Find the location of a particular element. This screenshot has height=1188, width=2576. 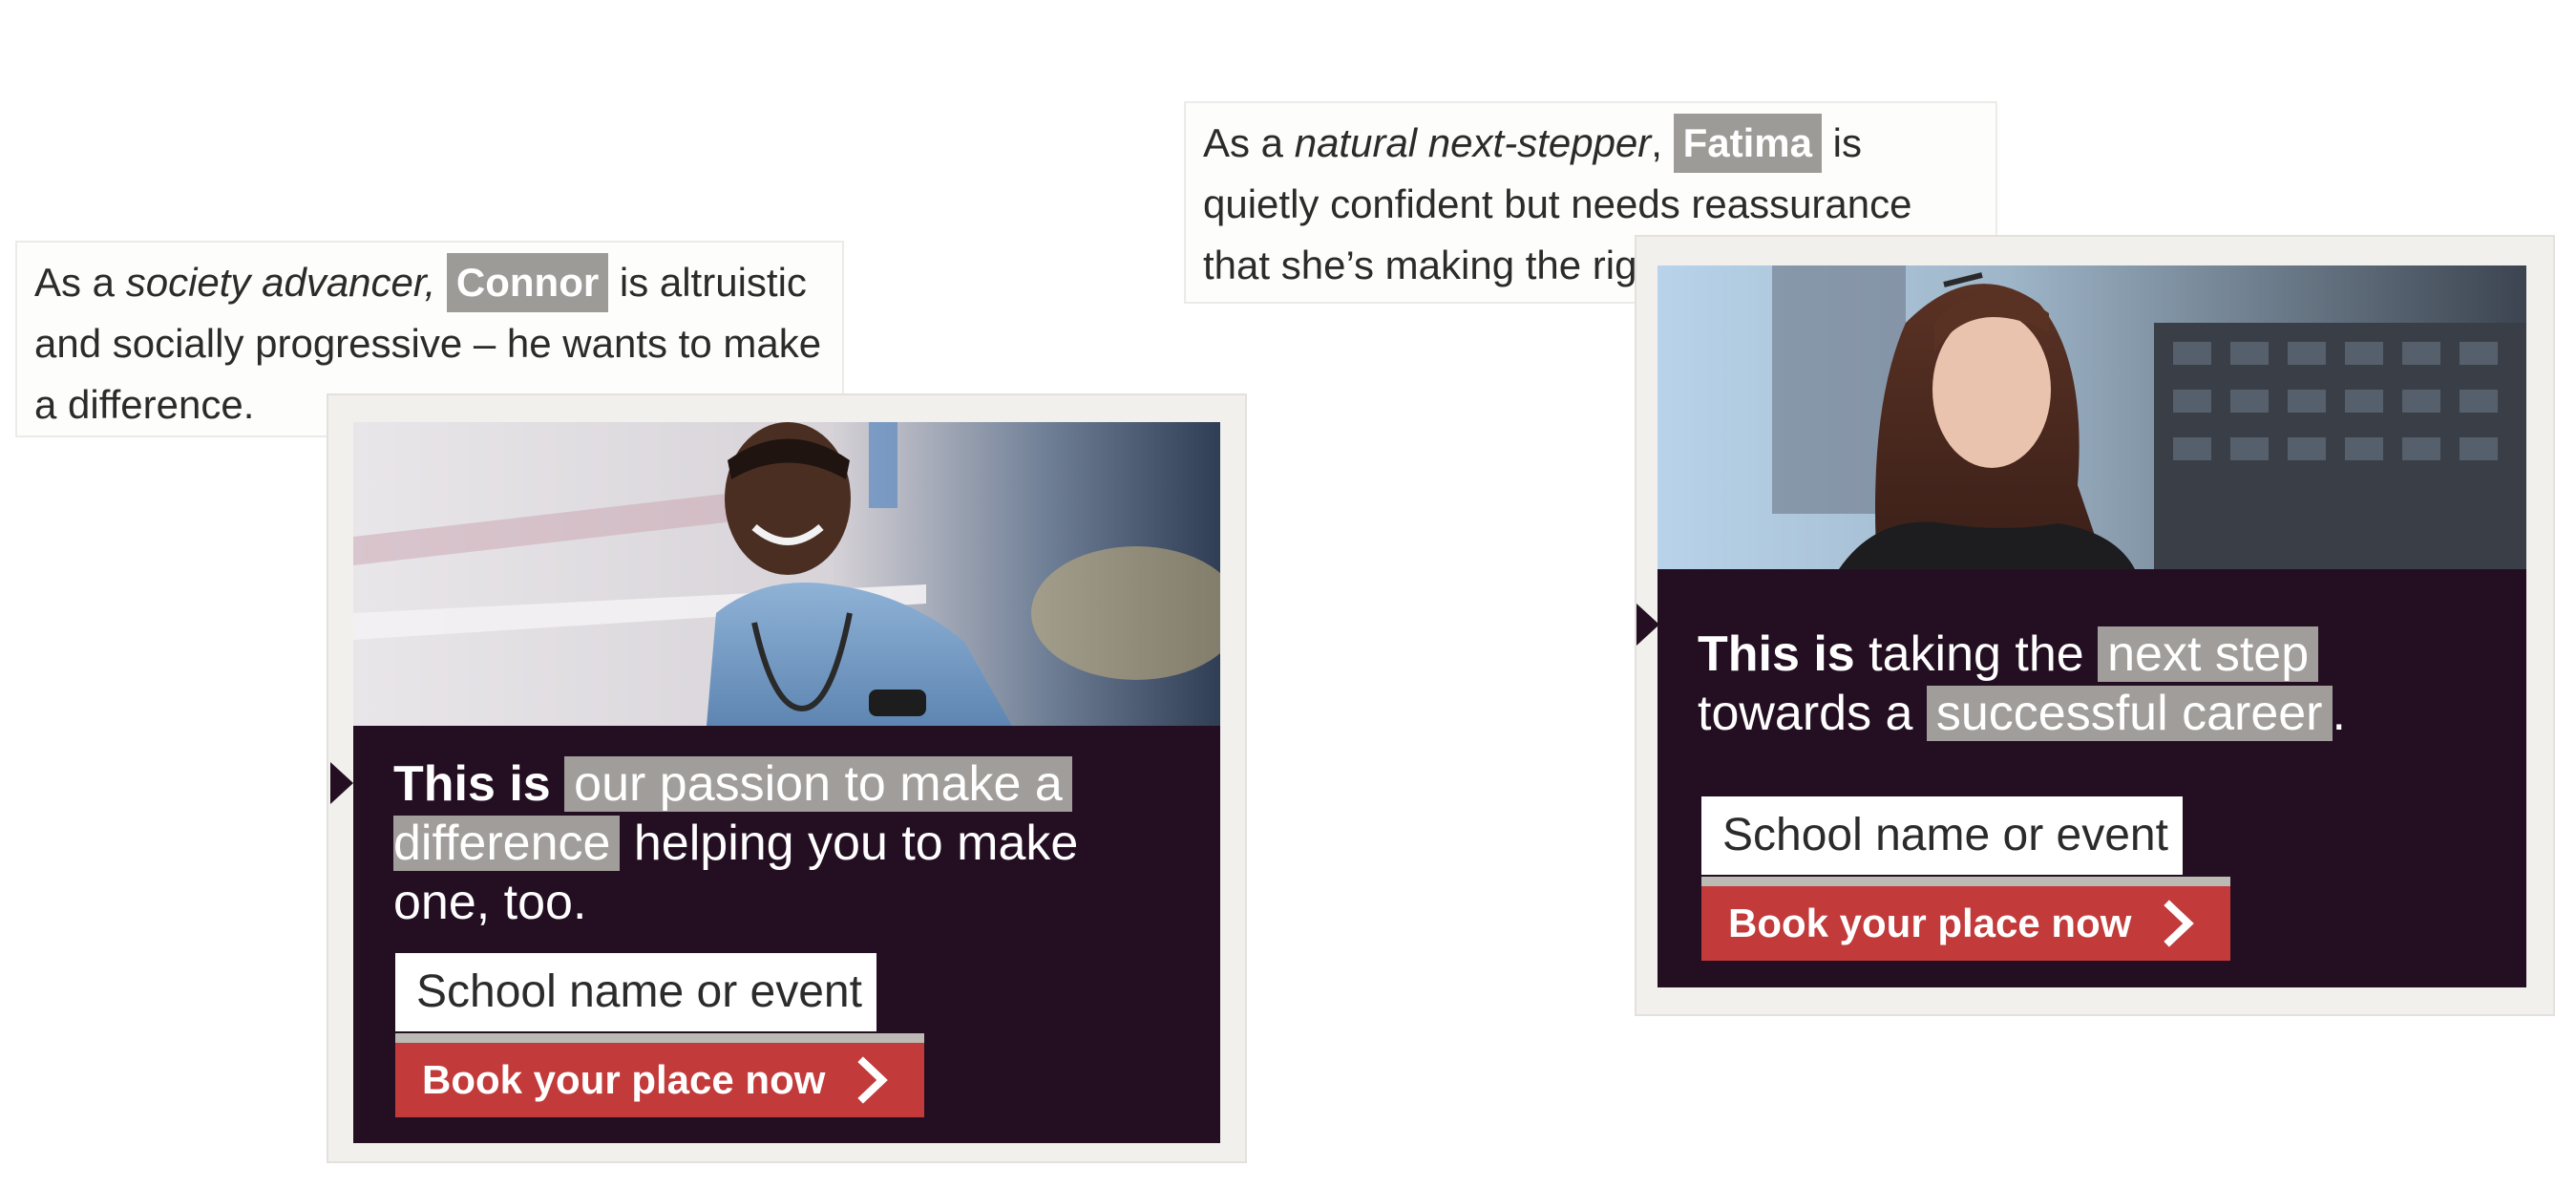

headline-highlight: difference is located at coordinates (507, 843).